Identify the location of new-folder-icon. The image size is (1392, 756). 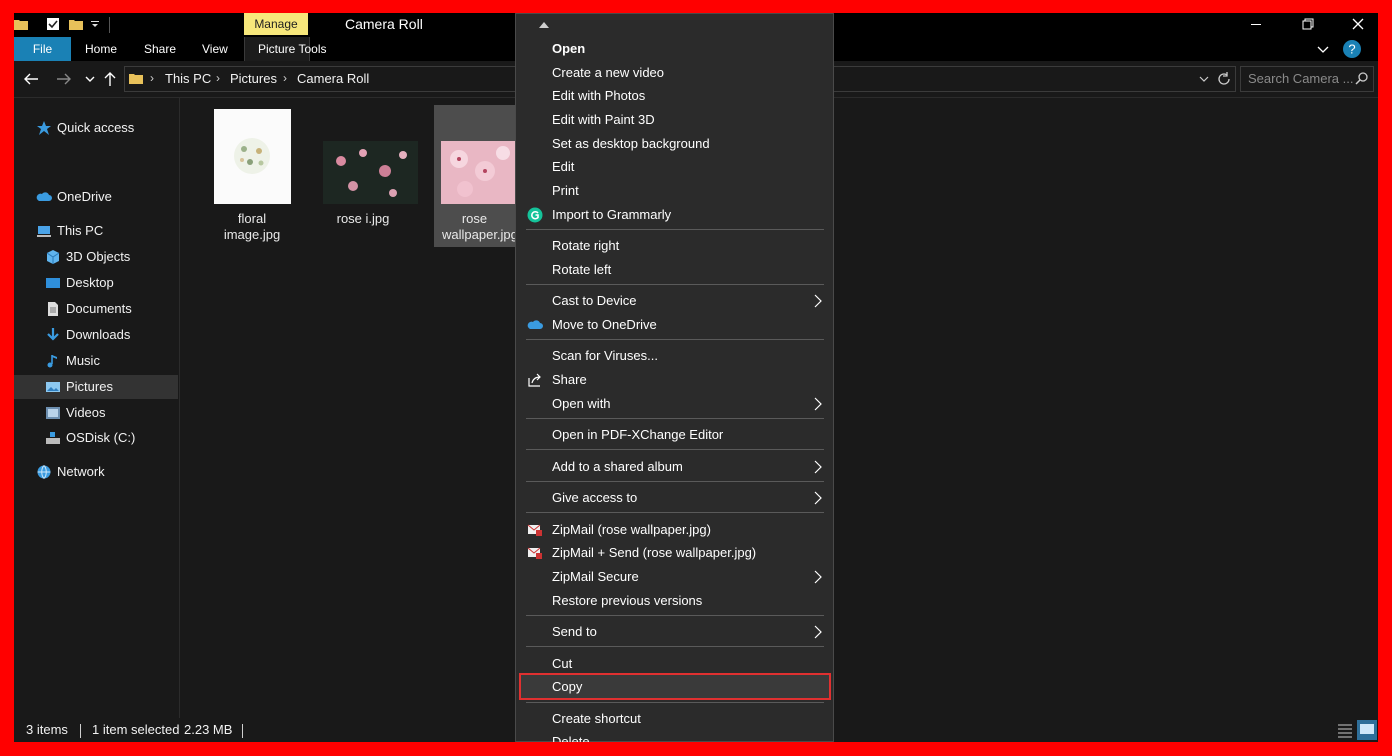
(76, 24).